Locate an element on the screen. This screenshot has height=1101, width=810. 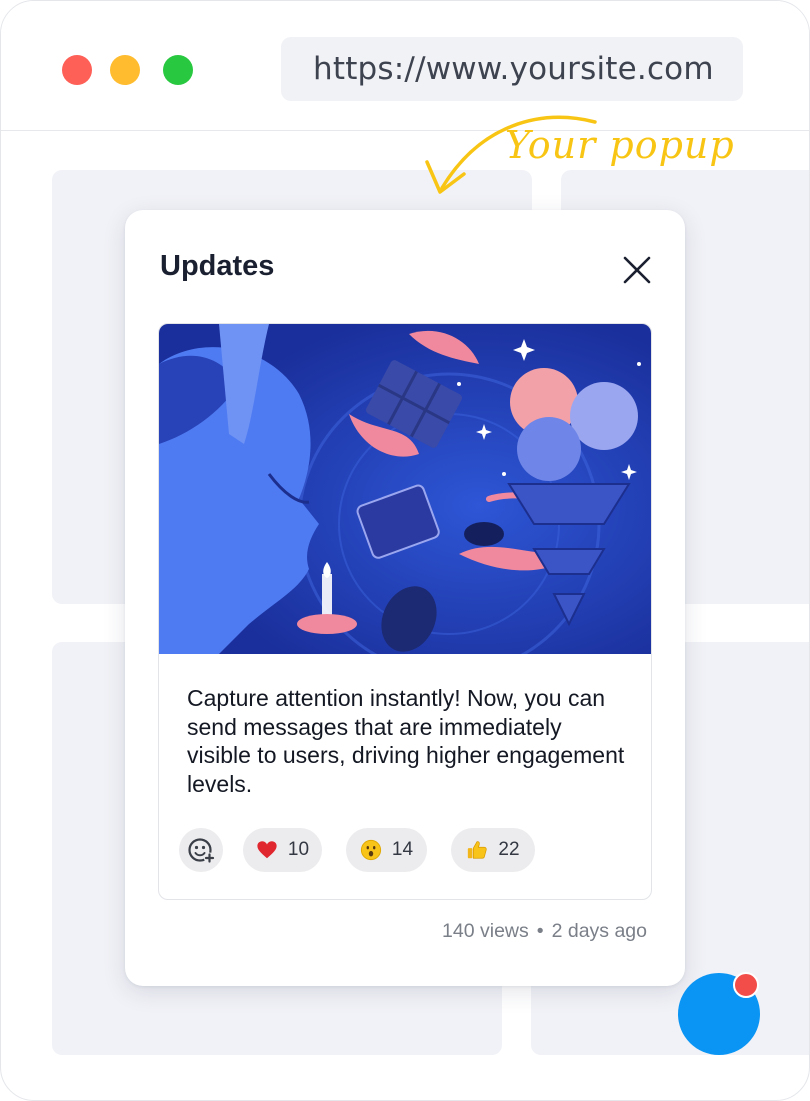
notification-badge is located at coordinates (746, 985).